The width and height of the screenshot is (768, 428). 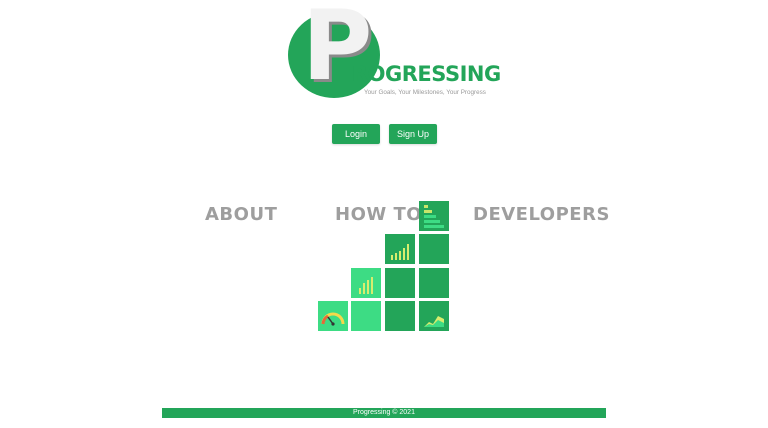 What do you see at coordinates (413, 134) in the screenshot?
I see `signup-button: Sign Up` at bounding box center [413, 134].